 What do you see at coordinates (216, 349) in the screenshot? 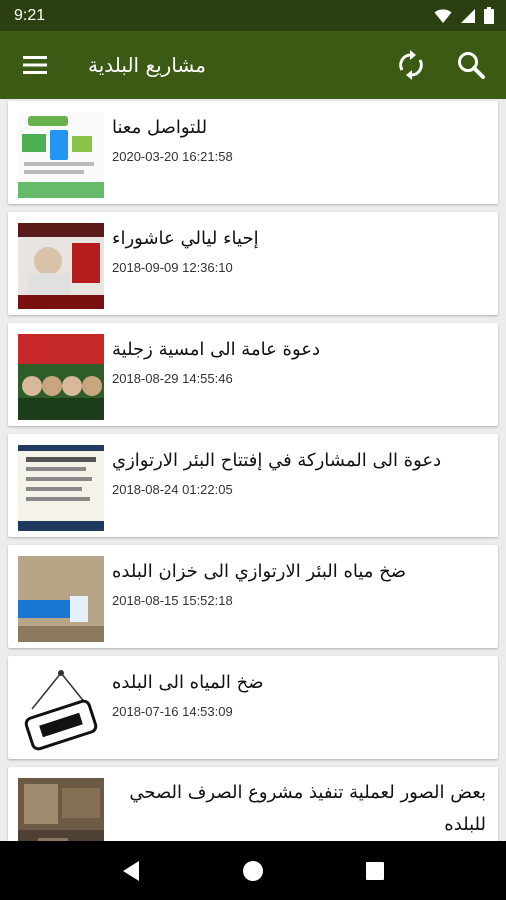
I see `post-title: دعوة عامة الى امسية زجلية` at bounding box center [216, 349].